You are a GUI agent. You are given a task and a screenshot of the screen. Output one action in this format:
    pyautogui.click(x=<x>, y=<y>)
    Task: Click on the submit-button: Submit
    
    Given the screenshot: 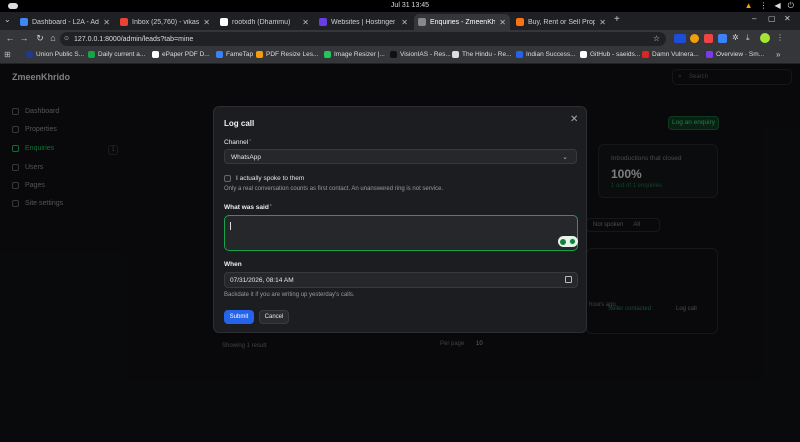 What is the action you would take?
    pyautogui.click(x=239, y=317)
    